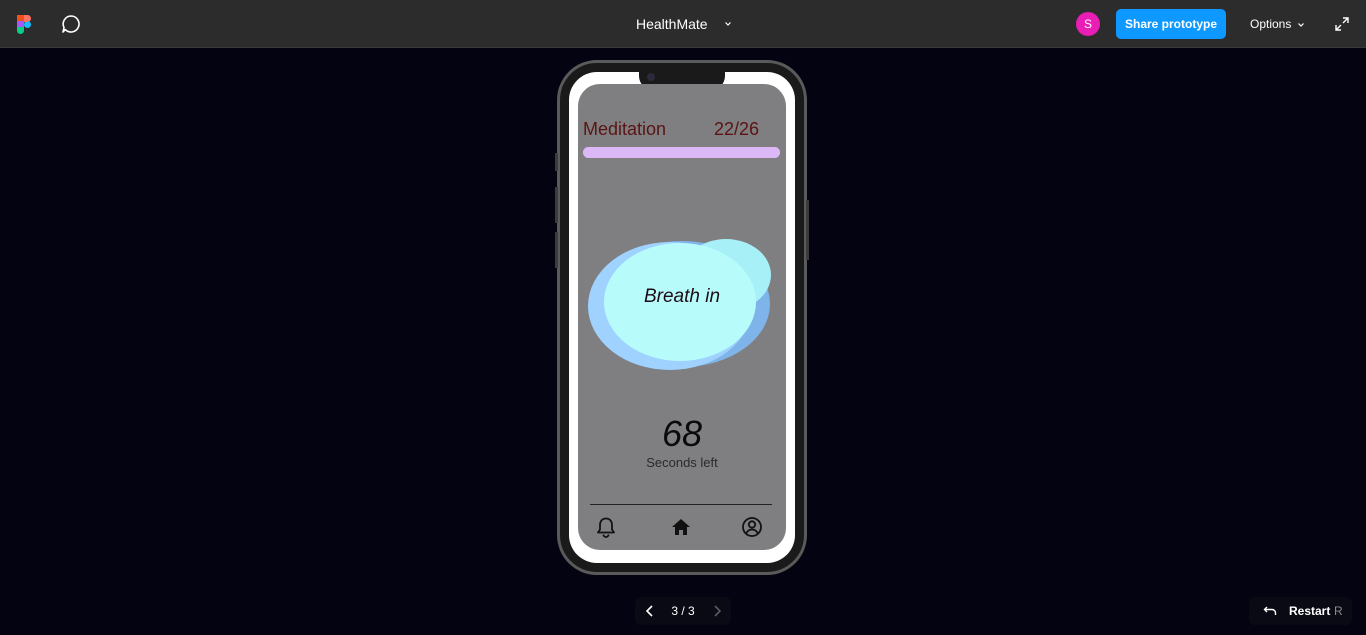  I want to click on next-frame-icon, so click(717, 611).